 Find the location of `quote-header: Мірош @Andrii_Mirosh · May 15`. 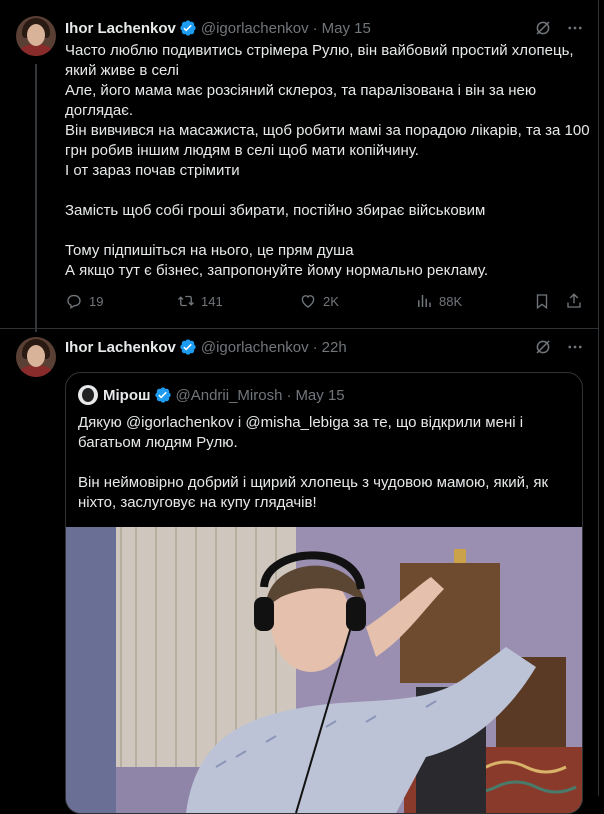

quote-header: Мірош @Andrii_Mirosh · May 15 is located at coordinates (211, 395).